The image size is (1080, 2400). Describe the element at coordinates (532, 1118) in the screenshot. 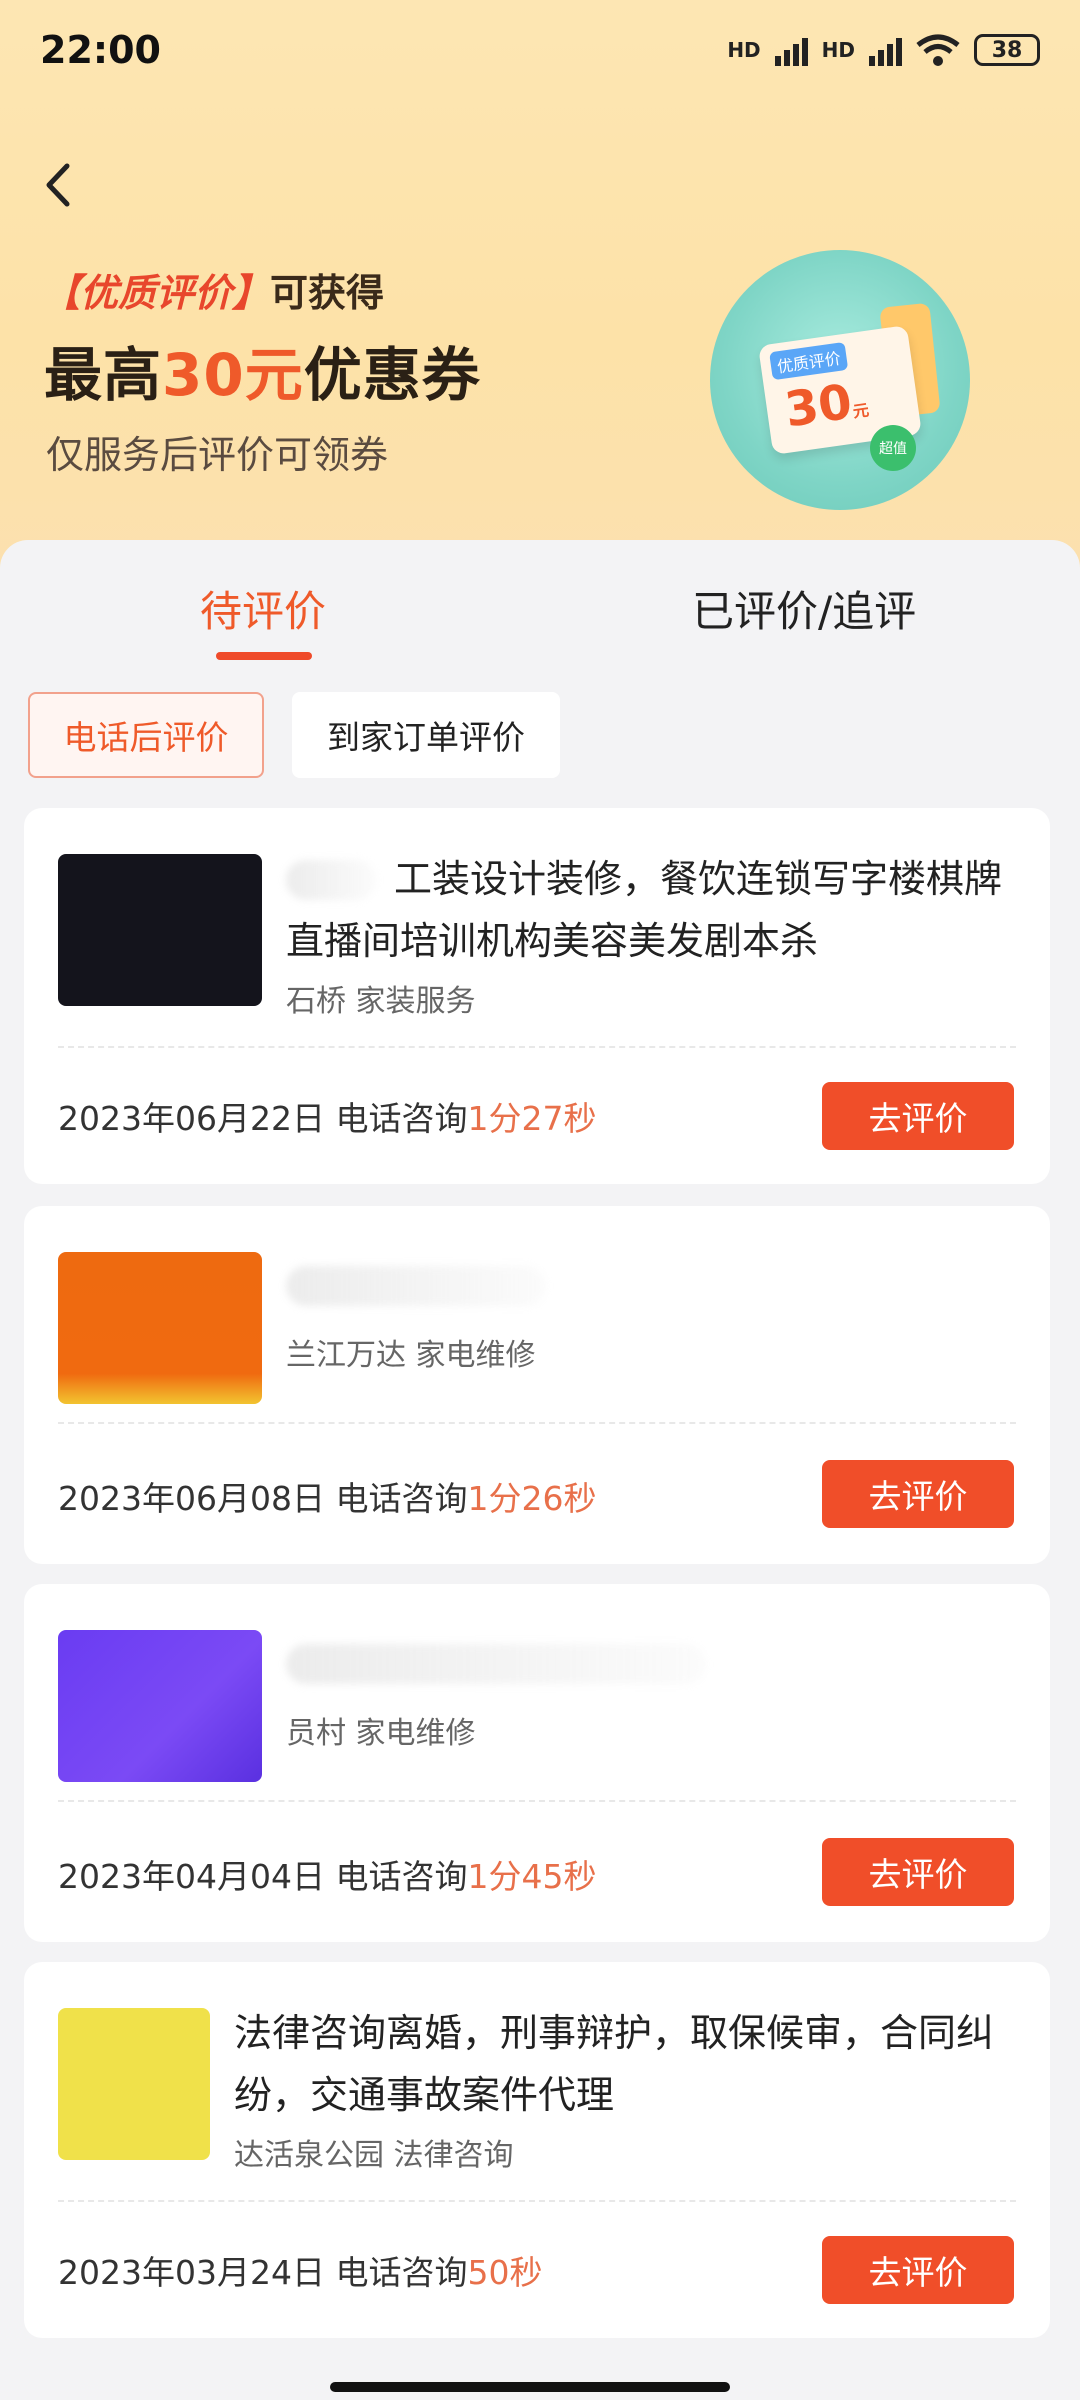

I see `call-duration: 1分27秒` at that location.